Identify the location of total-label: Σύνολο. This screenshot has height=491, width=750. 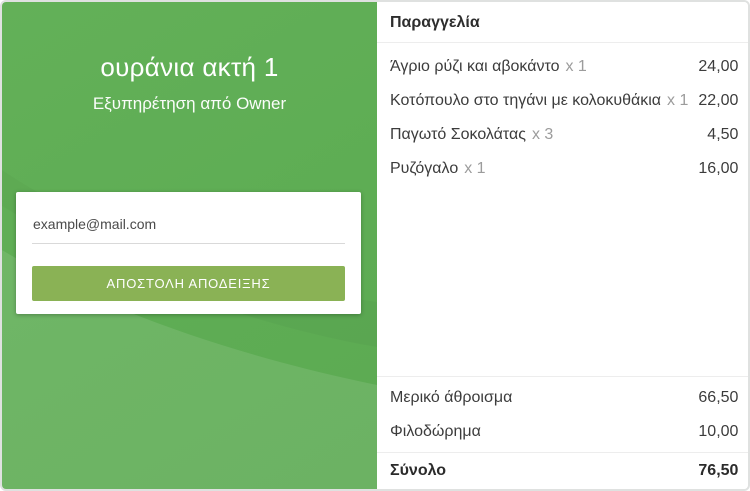
(418, 470).